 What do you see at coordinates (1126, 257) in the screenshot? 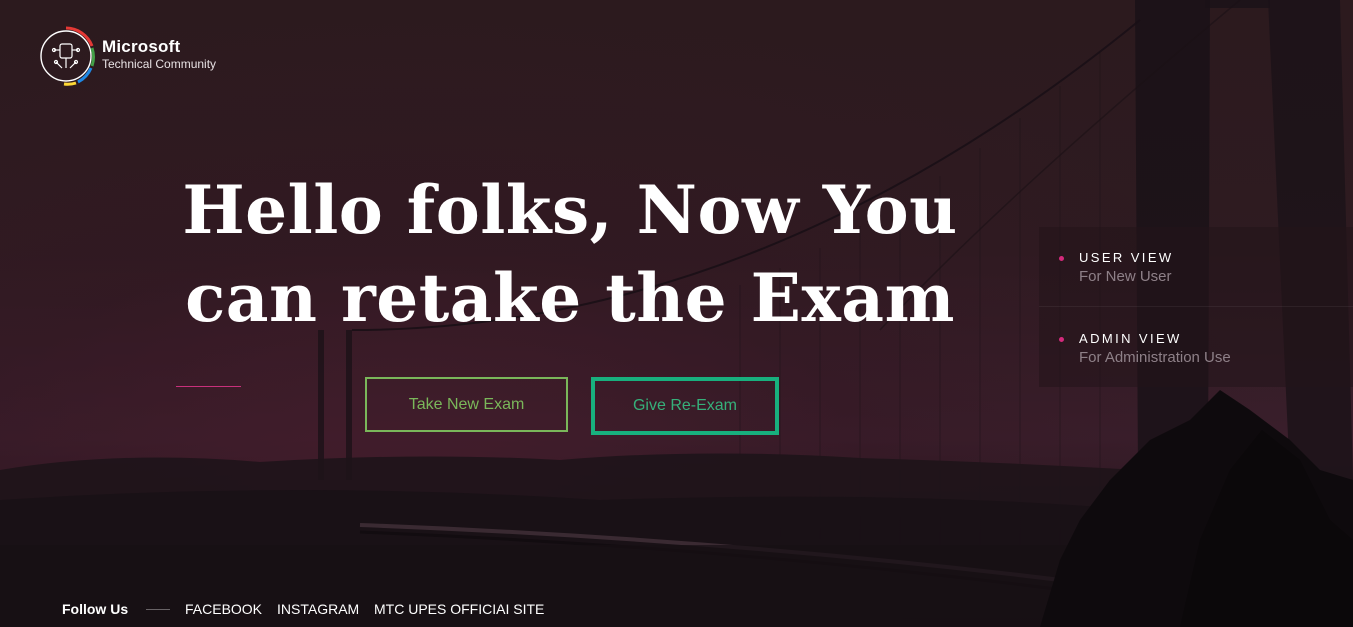
I see `user-view-title: USER VIEW` at bounding box center [1126, 257].